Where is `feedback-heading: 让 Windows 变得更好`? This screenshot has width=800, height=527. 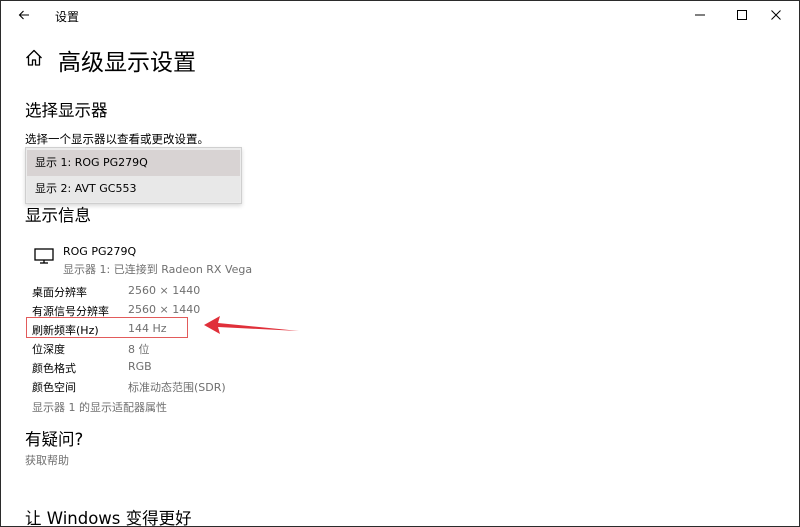
feedback-heading: 让 Windows 变得更好 is located at coordinates (108, 518).